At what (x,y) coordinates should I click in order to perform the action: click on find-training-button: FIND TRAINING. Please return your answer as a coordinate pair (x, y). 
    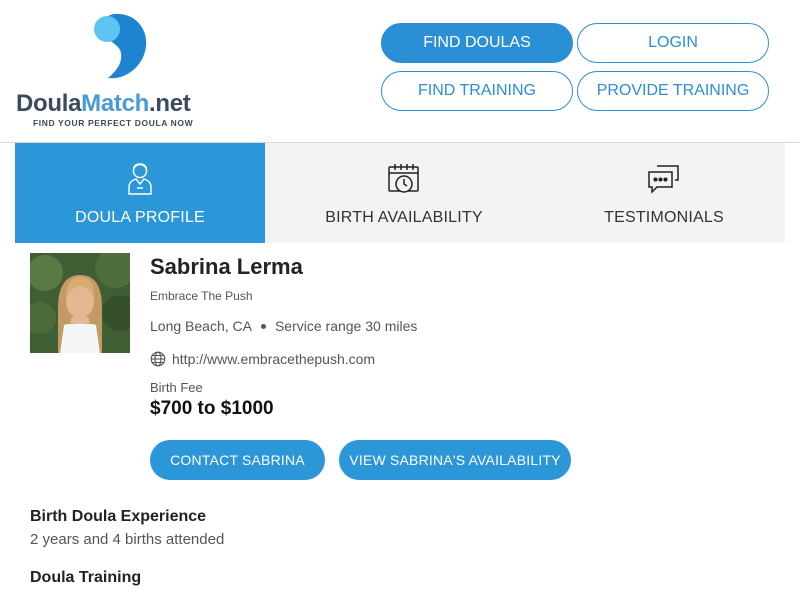
    Looking at the image, I should click on (477, 91).